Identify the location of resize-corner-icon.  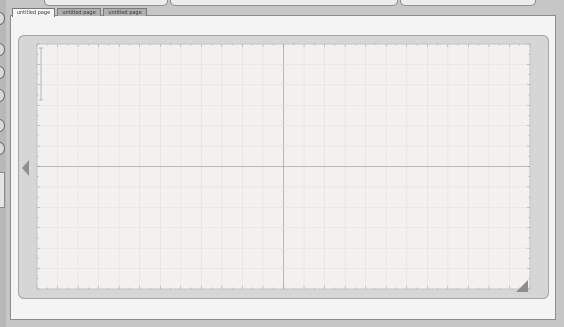
(522, 286).